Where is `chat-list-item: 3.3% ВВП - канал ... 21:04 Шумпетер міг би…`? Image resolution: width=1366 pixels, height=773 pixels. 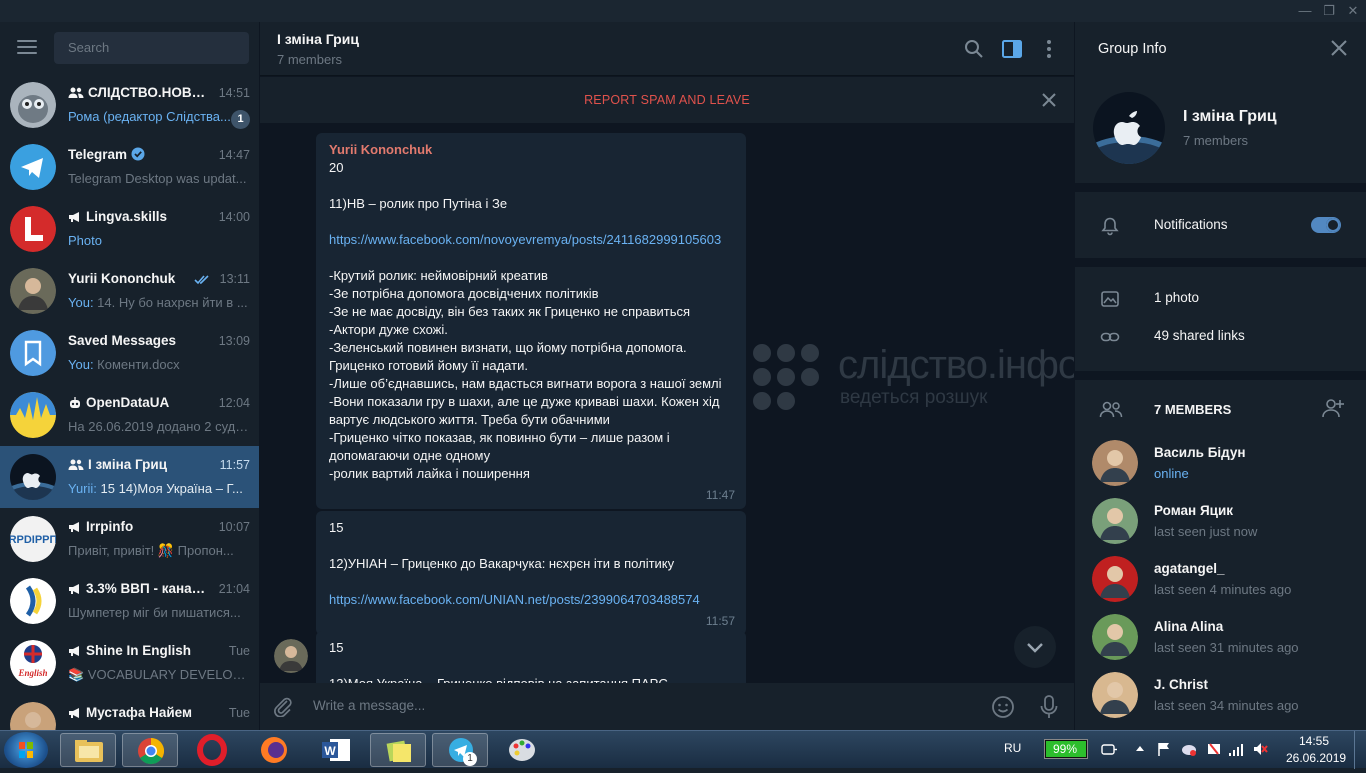 chat-list-item: 3.3% ВВП - канал ... 21:04 Шумпетер міг би… is located at coordinates (129, 601).